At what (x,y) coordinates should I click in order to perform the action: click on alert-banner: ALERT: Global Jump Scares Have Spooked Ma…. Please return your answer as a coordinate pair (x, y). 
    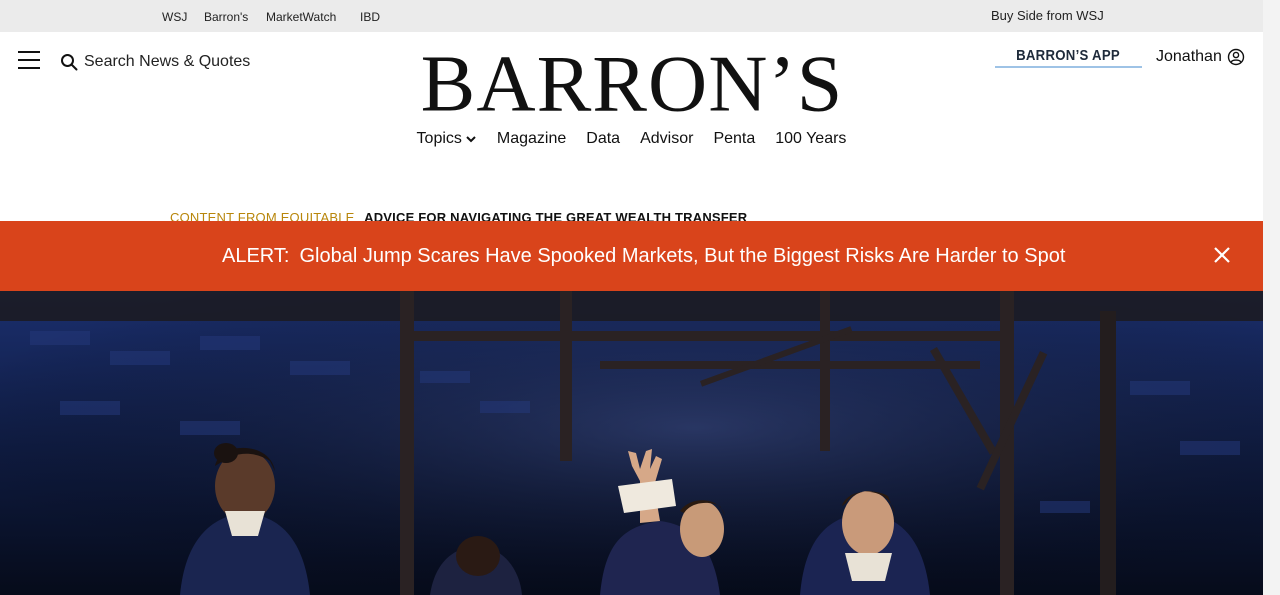
    Looking at the image, I should click on (631, 256).